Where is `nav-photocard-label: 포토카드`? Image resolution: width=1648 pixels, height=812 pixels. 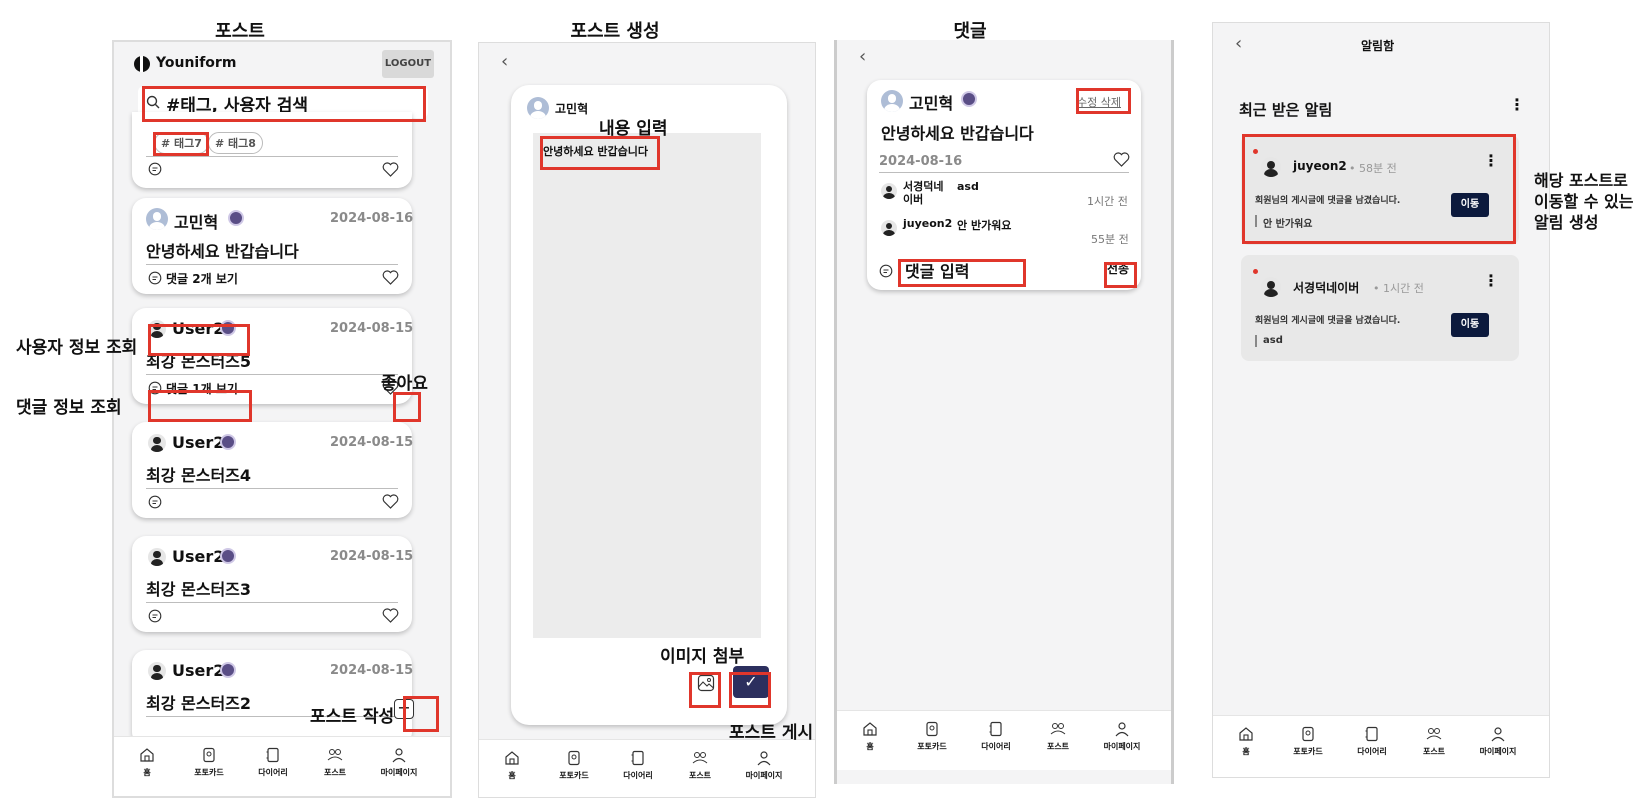 nav-photocard-label: 포토카드 is located at coordinates (209, 772).